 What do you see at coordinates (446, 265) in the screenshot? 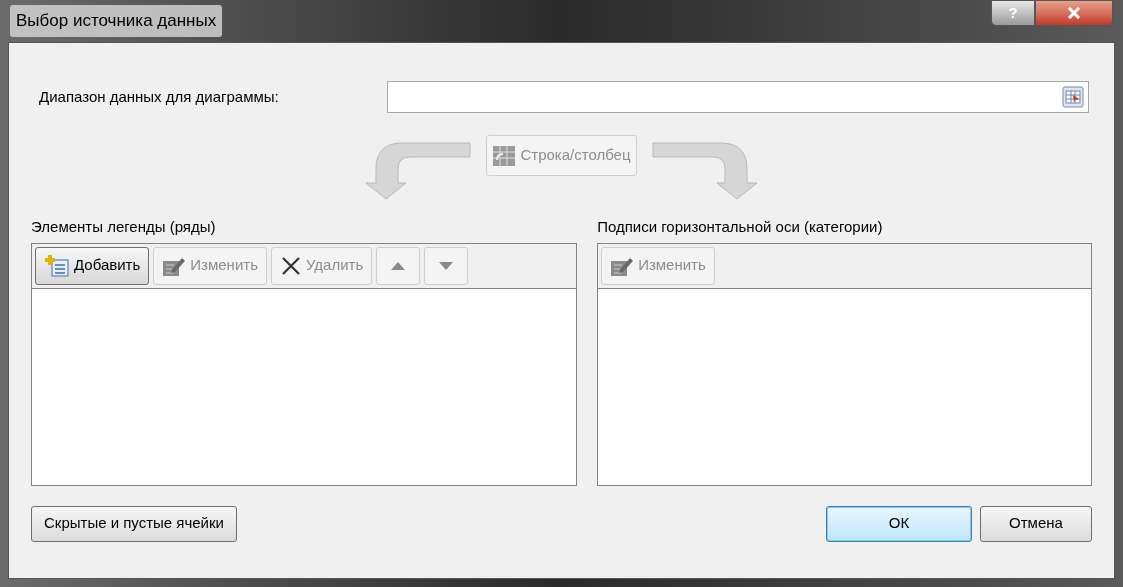
I see `down-triangle-icon` at bounding box center [446, 265].